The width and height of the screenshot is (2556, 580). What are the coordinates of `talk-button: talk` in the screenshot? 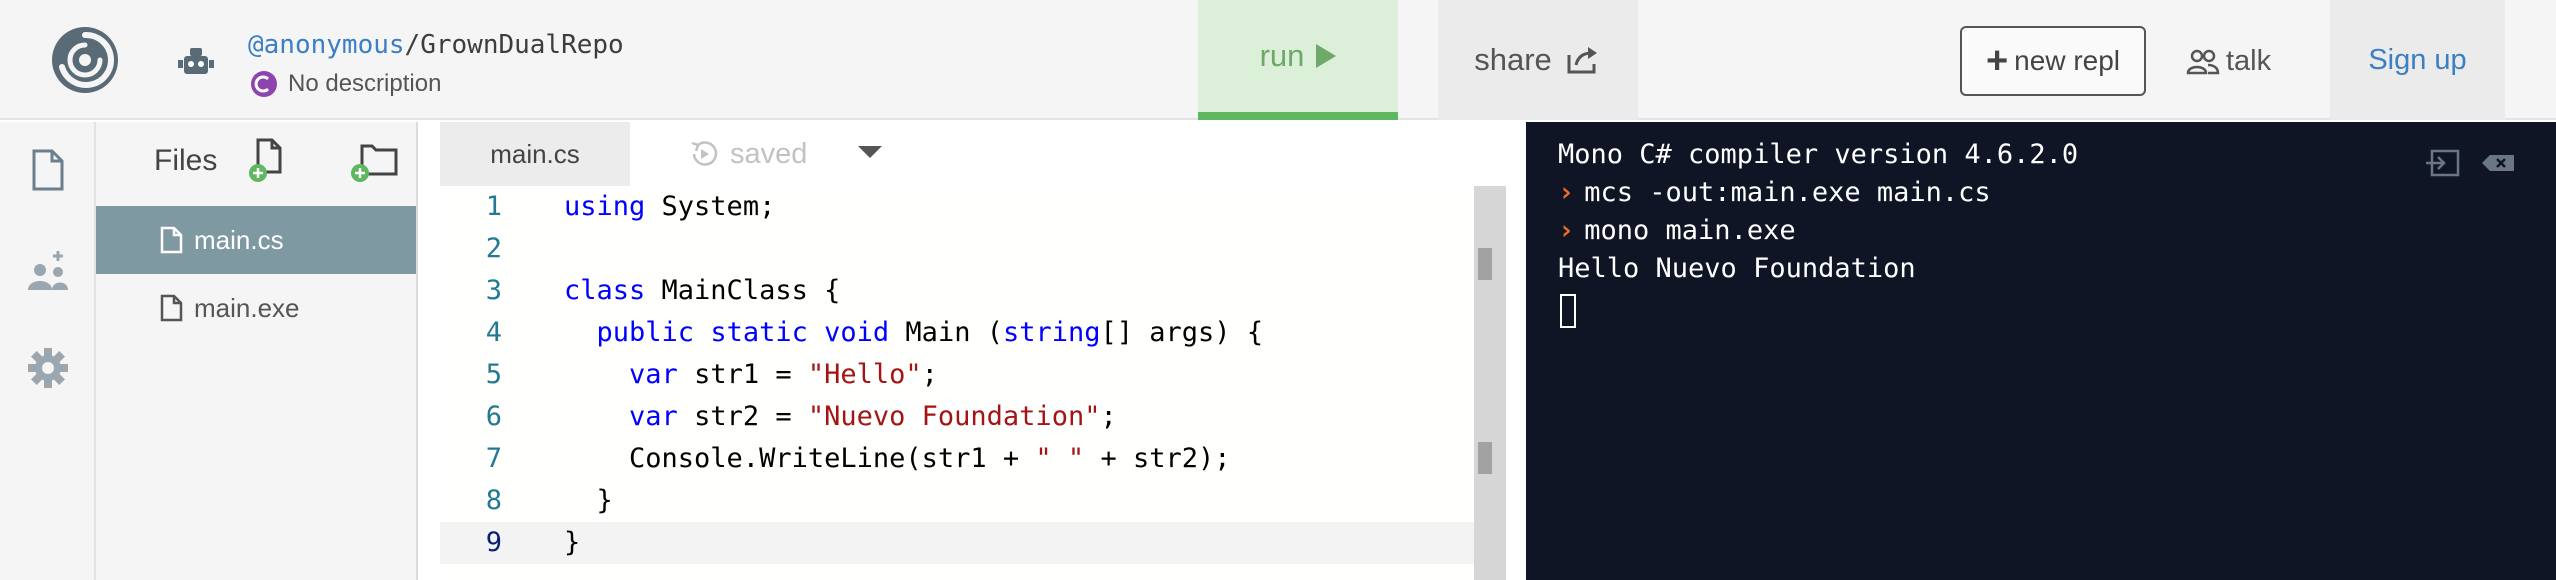 It's located at (2228, 61).